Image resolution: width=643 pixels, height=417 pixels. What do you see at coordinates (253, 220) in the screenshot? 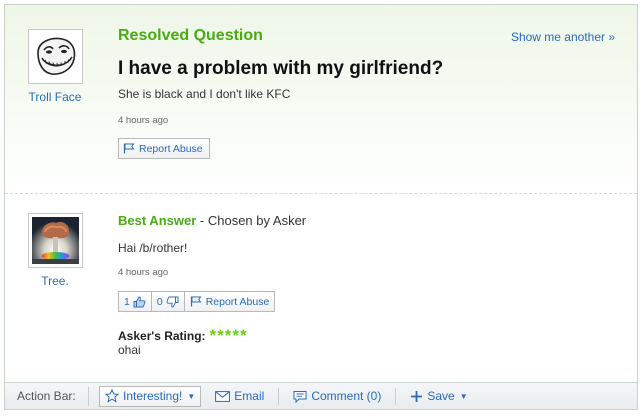
I see `chosen-by-text: - Chosen by Asker` at bounding box center [253, 220].